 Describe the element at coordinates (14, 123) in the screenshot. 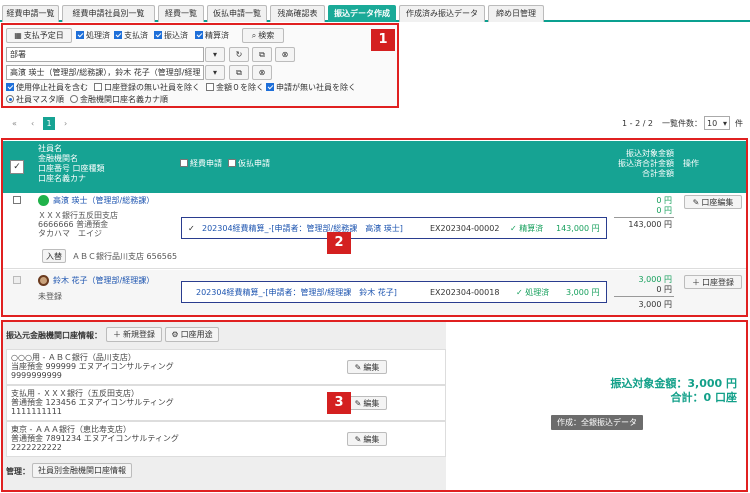

I see `pager-first: «` at that location.